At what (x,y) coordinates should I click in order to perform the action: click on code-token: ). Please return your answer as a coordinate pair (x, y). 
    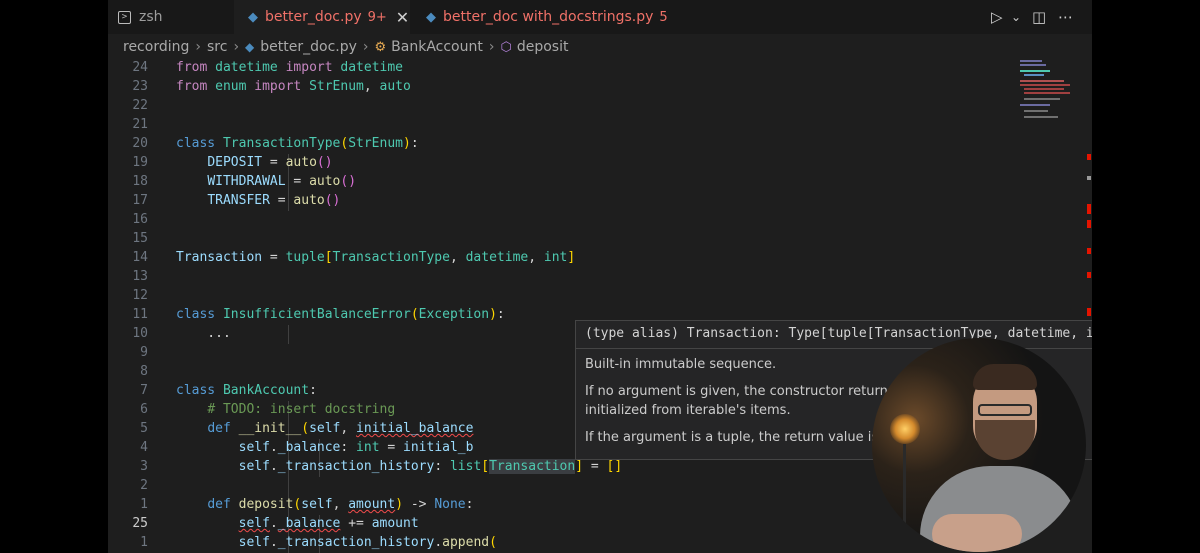
    Looking at the image, I should click on (399, 504).